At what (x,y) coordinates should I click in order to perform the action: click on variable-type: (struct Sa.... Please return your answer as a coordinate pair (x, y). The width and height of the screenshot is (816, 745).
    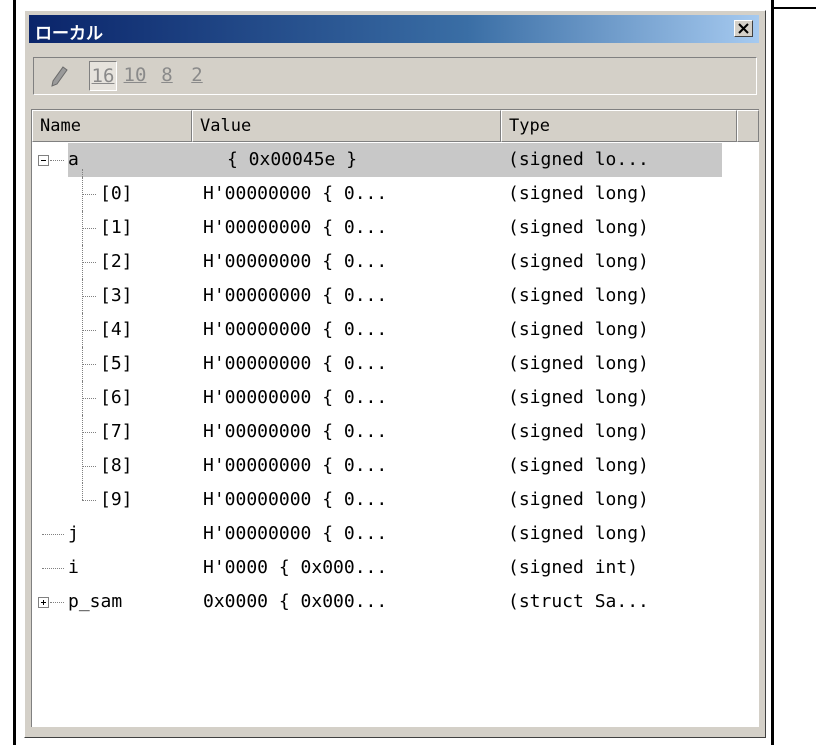
    Looking at the image, I should click on (578, 601).